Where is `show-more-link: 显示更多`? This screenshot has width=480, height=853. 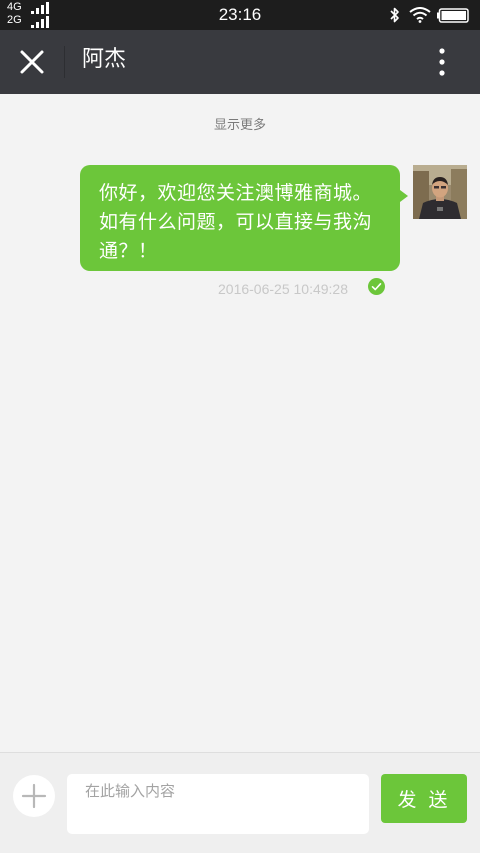 show-more-link: 显示更多 is located at coordinates (240, 123).